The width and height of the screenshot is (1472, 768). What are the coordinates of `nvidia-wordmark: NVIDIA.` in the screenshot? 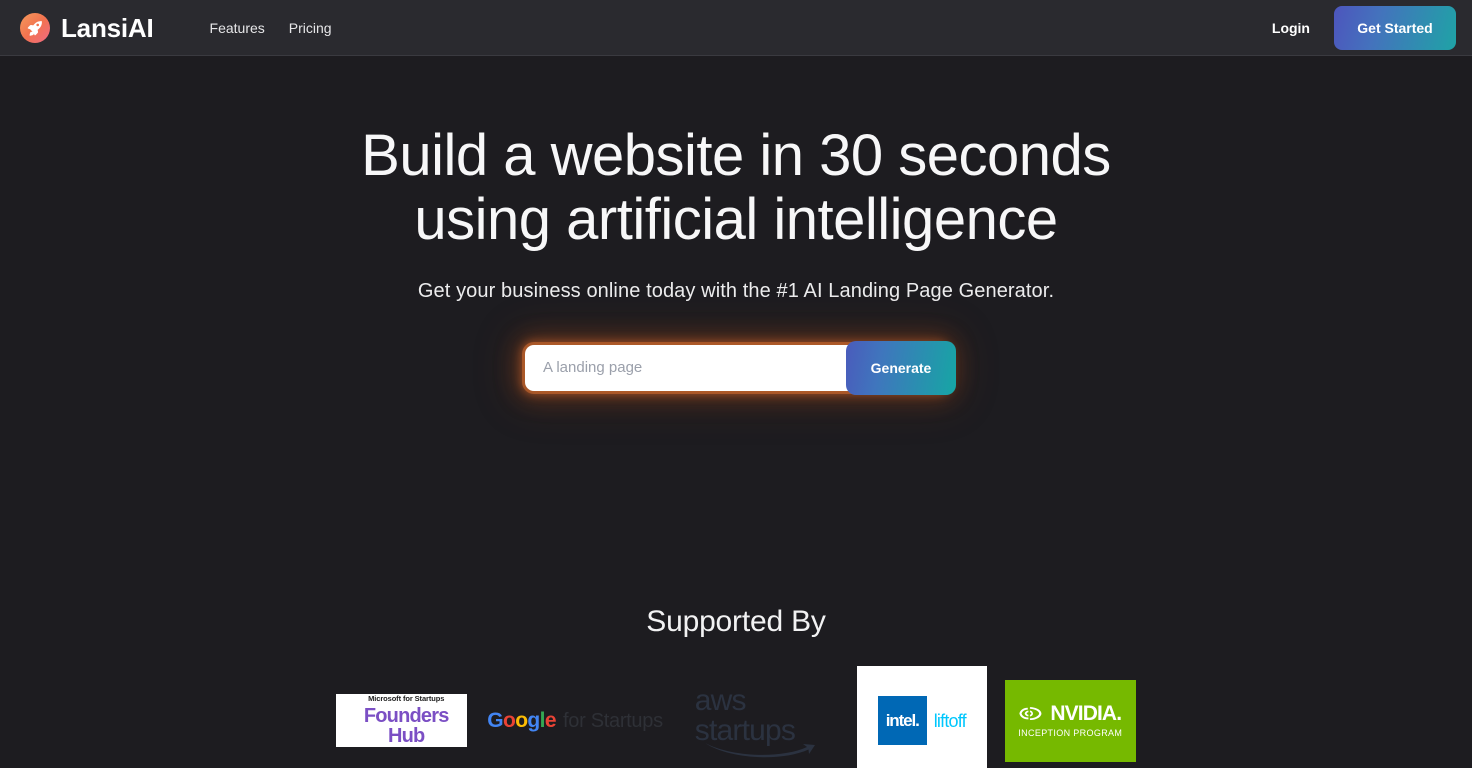 It's located at (1086, 714).